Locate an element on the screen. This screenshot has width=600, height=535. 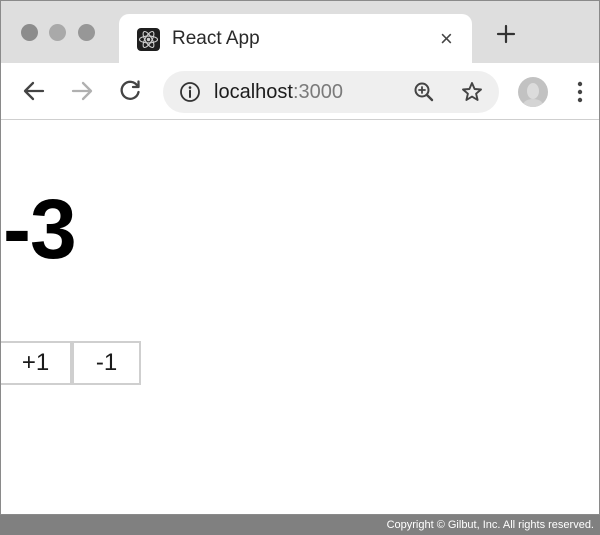
profile-avatar-icon is located at coordinates (533, 92).